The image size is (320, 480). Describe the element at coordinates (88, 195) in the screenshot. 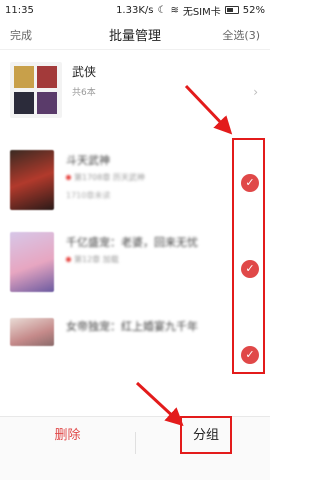

I see `book-unread: 1710章未读` at that location.